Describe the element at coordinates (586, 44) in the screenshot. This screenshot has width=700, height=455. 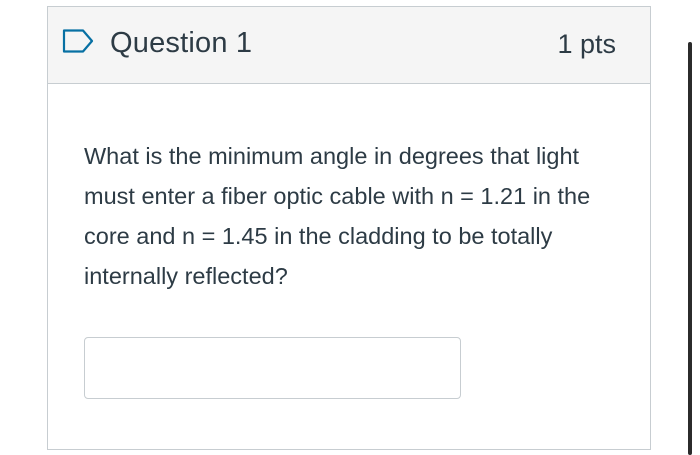
I see `question-points: 1 pts` at that location.